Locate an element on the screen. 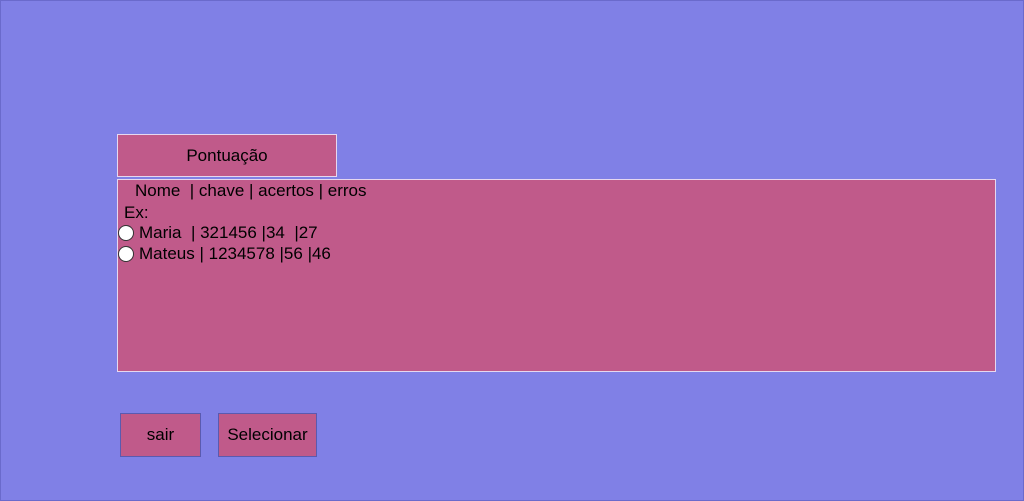  exit-button-label: sair is located at coordinates (160, 434).